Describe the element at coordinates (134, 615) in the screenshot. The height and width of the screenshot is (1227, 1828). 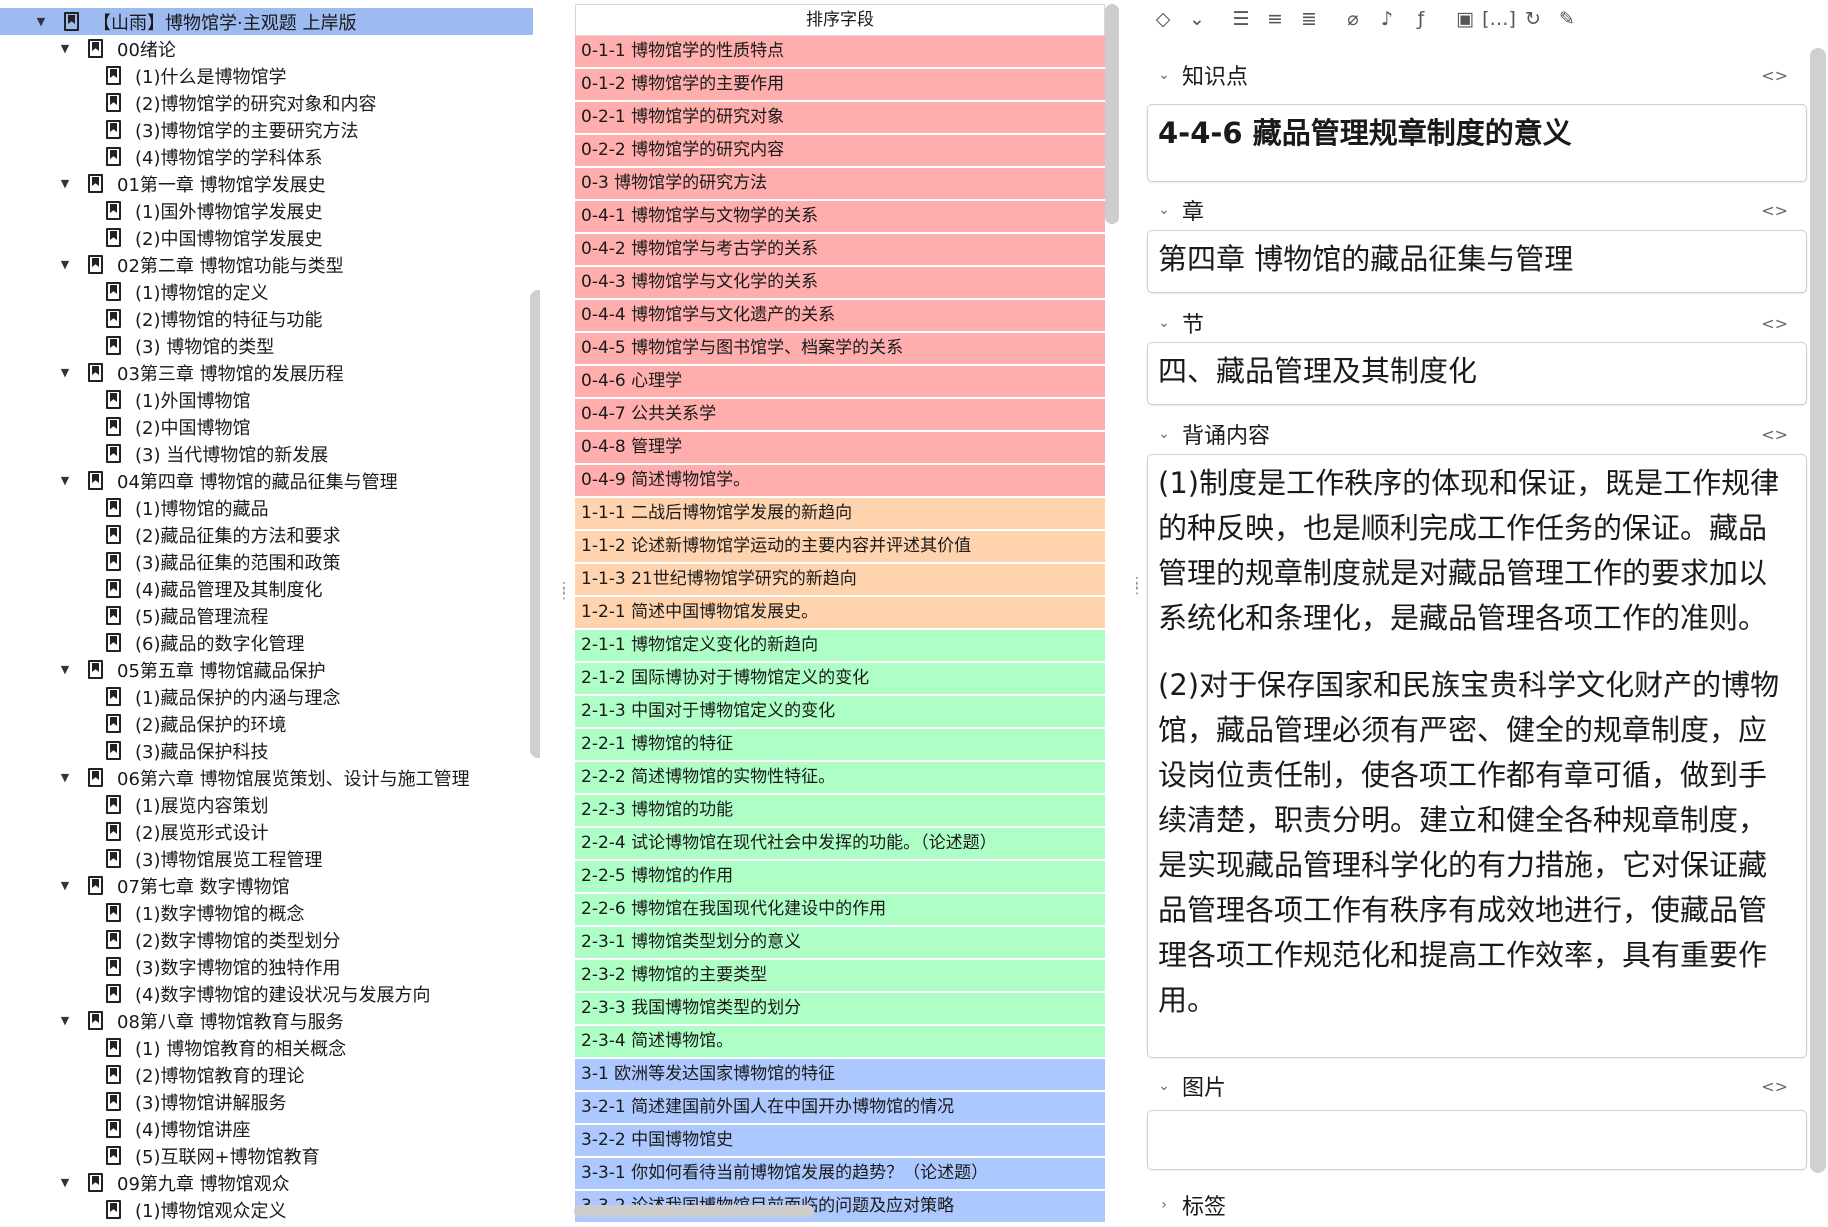
I see `tree-subdeck: (5)藏品管理流程` at that location.